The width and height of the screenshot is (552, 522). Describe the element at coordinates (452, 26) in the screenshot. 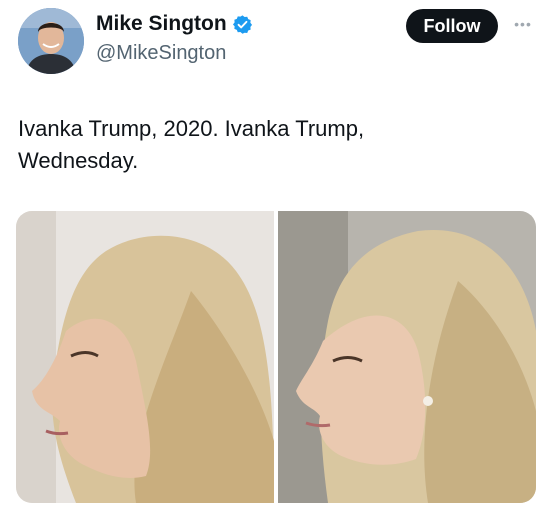

I see `follow-button: Follow` at that location.